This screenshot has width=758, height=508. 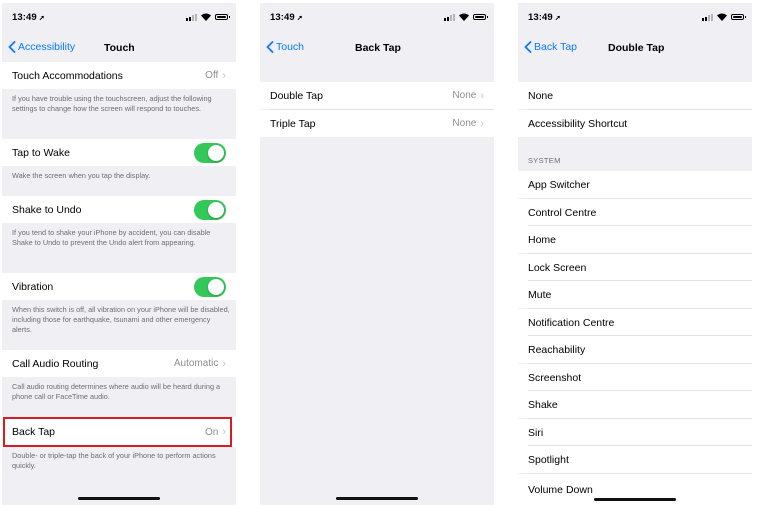 What do you see at coordinates (210, 286) in the screenshot?
I see `vibration-toggle` at bounding box center [210, 286].